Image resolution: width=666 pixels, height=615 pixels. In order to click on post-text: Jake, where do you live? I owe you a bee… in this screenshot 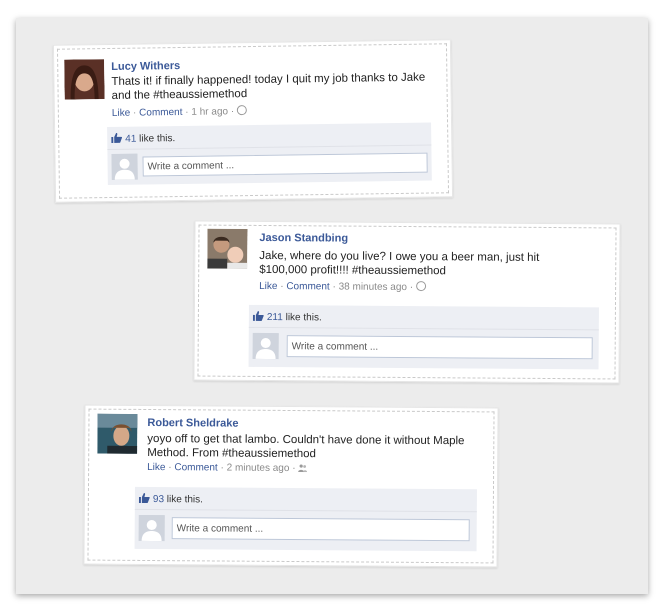, I will do `click(399, 263)`.